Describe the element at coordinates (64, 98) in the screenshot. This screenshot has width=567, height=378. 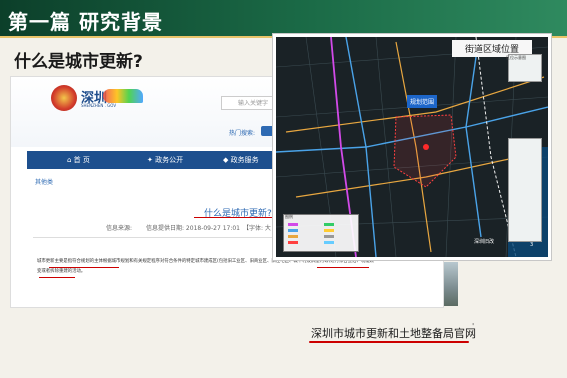
I see `national-emblem-icon` at that location.